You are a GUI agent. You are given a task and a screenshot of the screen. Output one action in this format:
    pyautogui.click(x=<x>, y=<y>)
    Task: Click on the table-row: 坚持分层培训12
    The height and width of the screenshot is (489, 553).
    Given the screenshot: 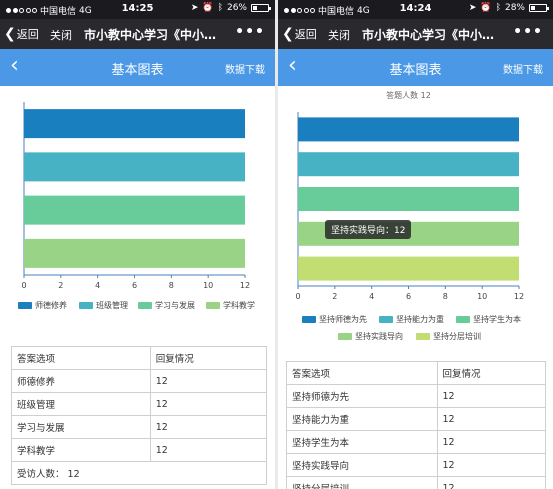 What is the action you would take?
    pyautogui.click(x=416, y=482)
    